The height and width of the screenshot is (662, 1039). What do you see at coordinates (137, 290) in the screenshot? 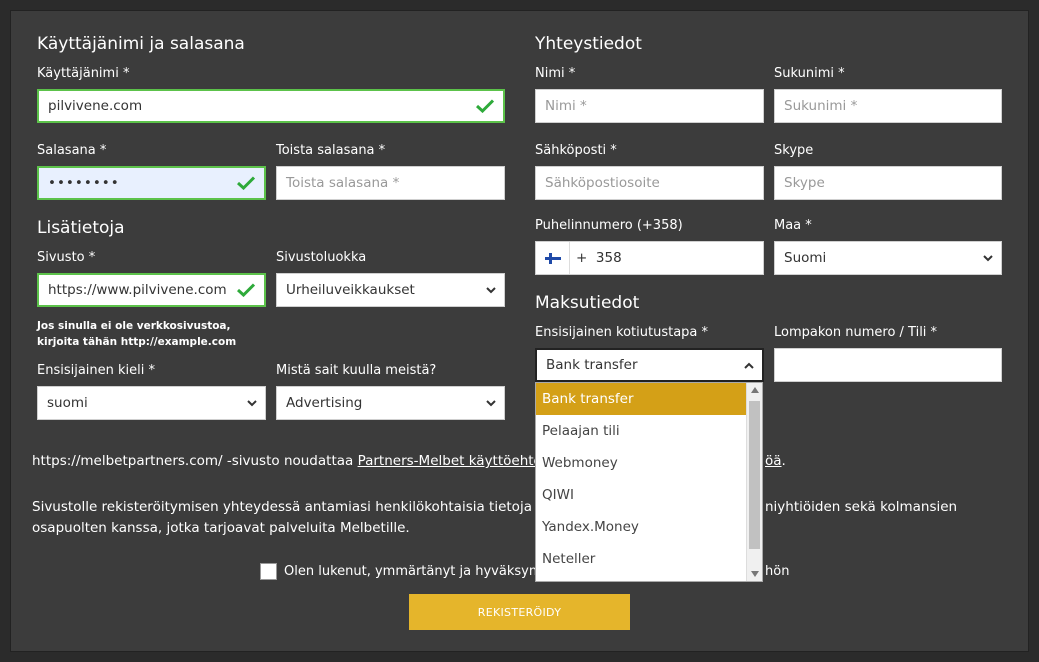
I see `site-value: https://www.pilvivene.com` at bounding box center [137, 290].